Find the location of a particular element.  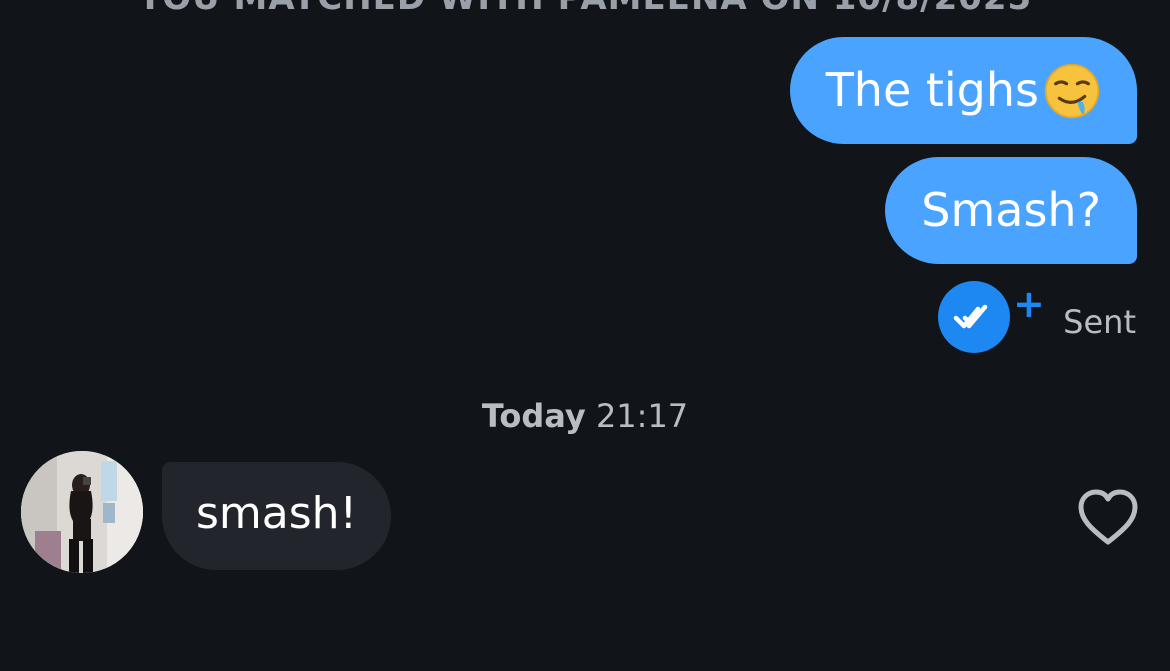

outgoing-message-bubble: The tighs is located at coordinates (963, 90).